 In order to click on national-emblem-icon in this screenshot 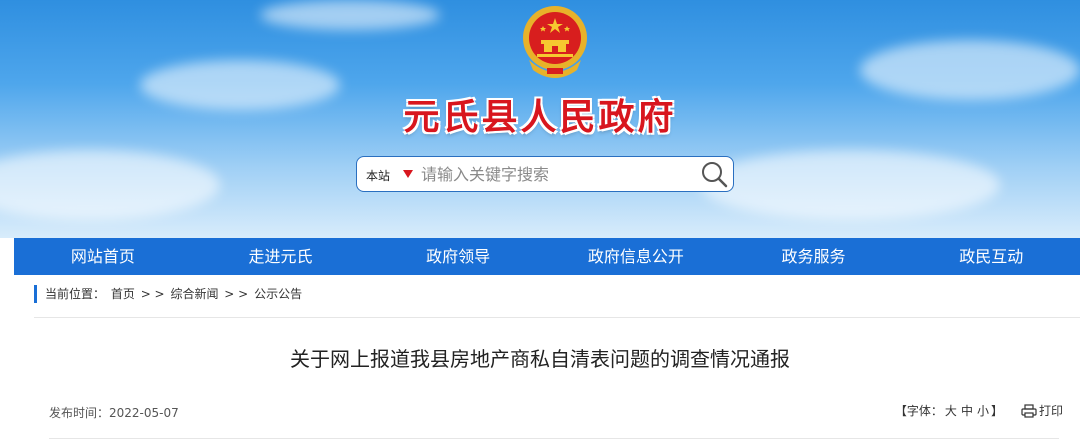, I will do `click(555, 42)`.